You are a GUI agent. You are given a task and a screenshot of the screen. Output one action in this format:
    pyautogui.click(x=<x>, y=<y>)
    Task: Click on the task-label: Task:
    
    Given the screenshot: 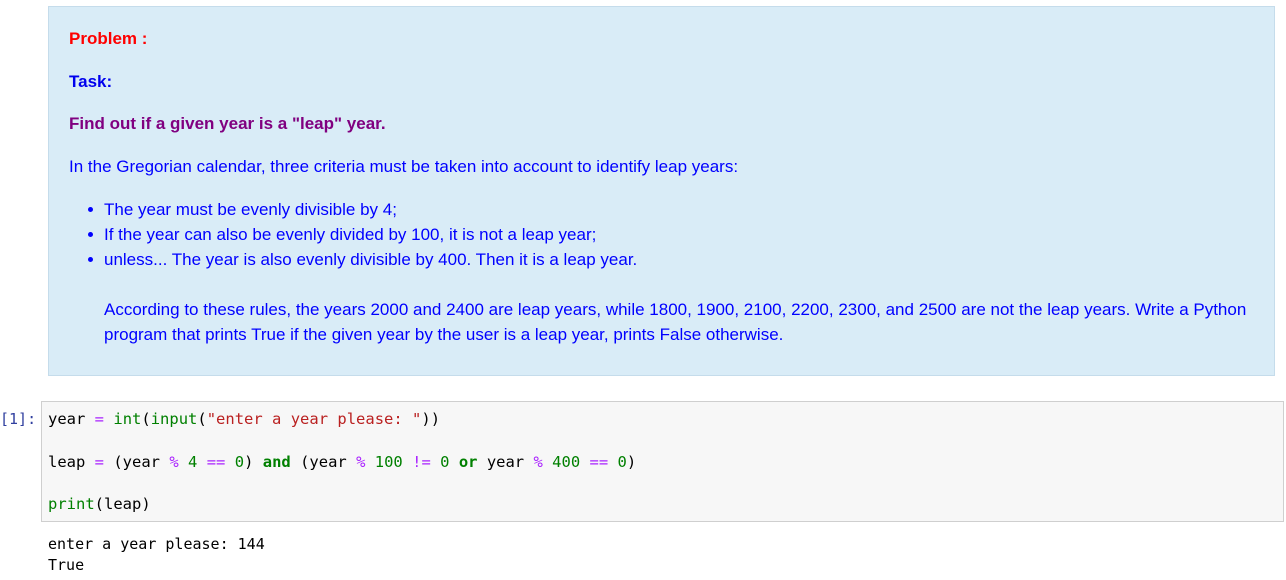 What is the action you would take?
    pyautogui.click(x=91, y=81)
    